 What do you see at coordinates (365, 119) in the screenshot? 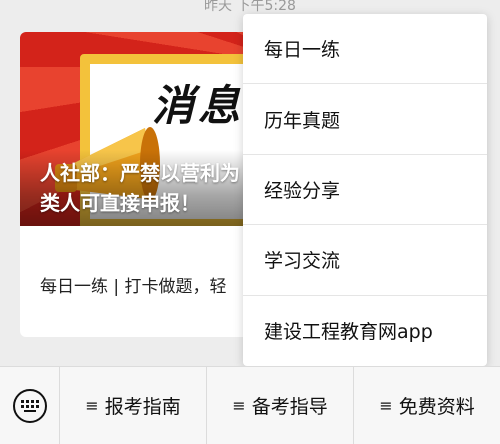
I see `menu-item-past-exams: 历年真题` at bounding box center [365, 119].